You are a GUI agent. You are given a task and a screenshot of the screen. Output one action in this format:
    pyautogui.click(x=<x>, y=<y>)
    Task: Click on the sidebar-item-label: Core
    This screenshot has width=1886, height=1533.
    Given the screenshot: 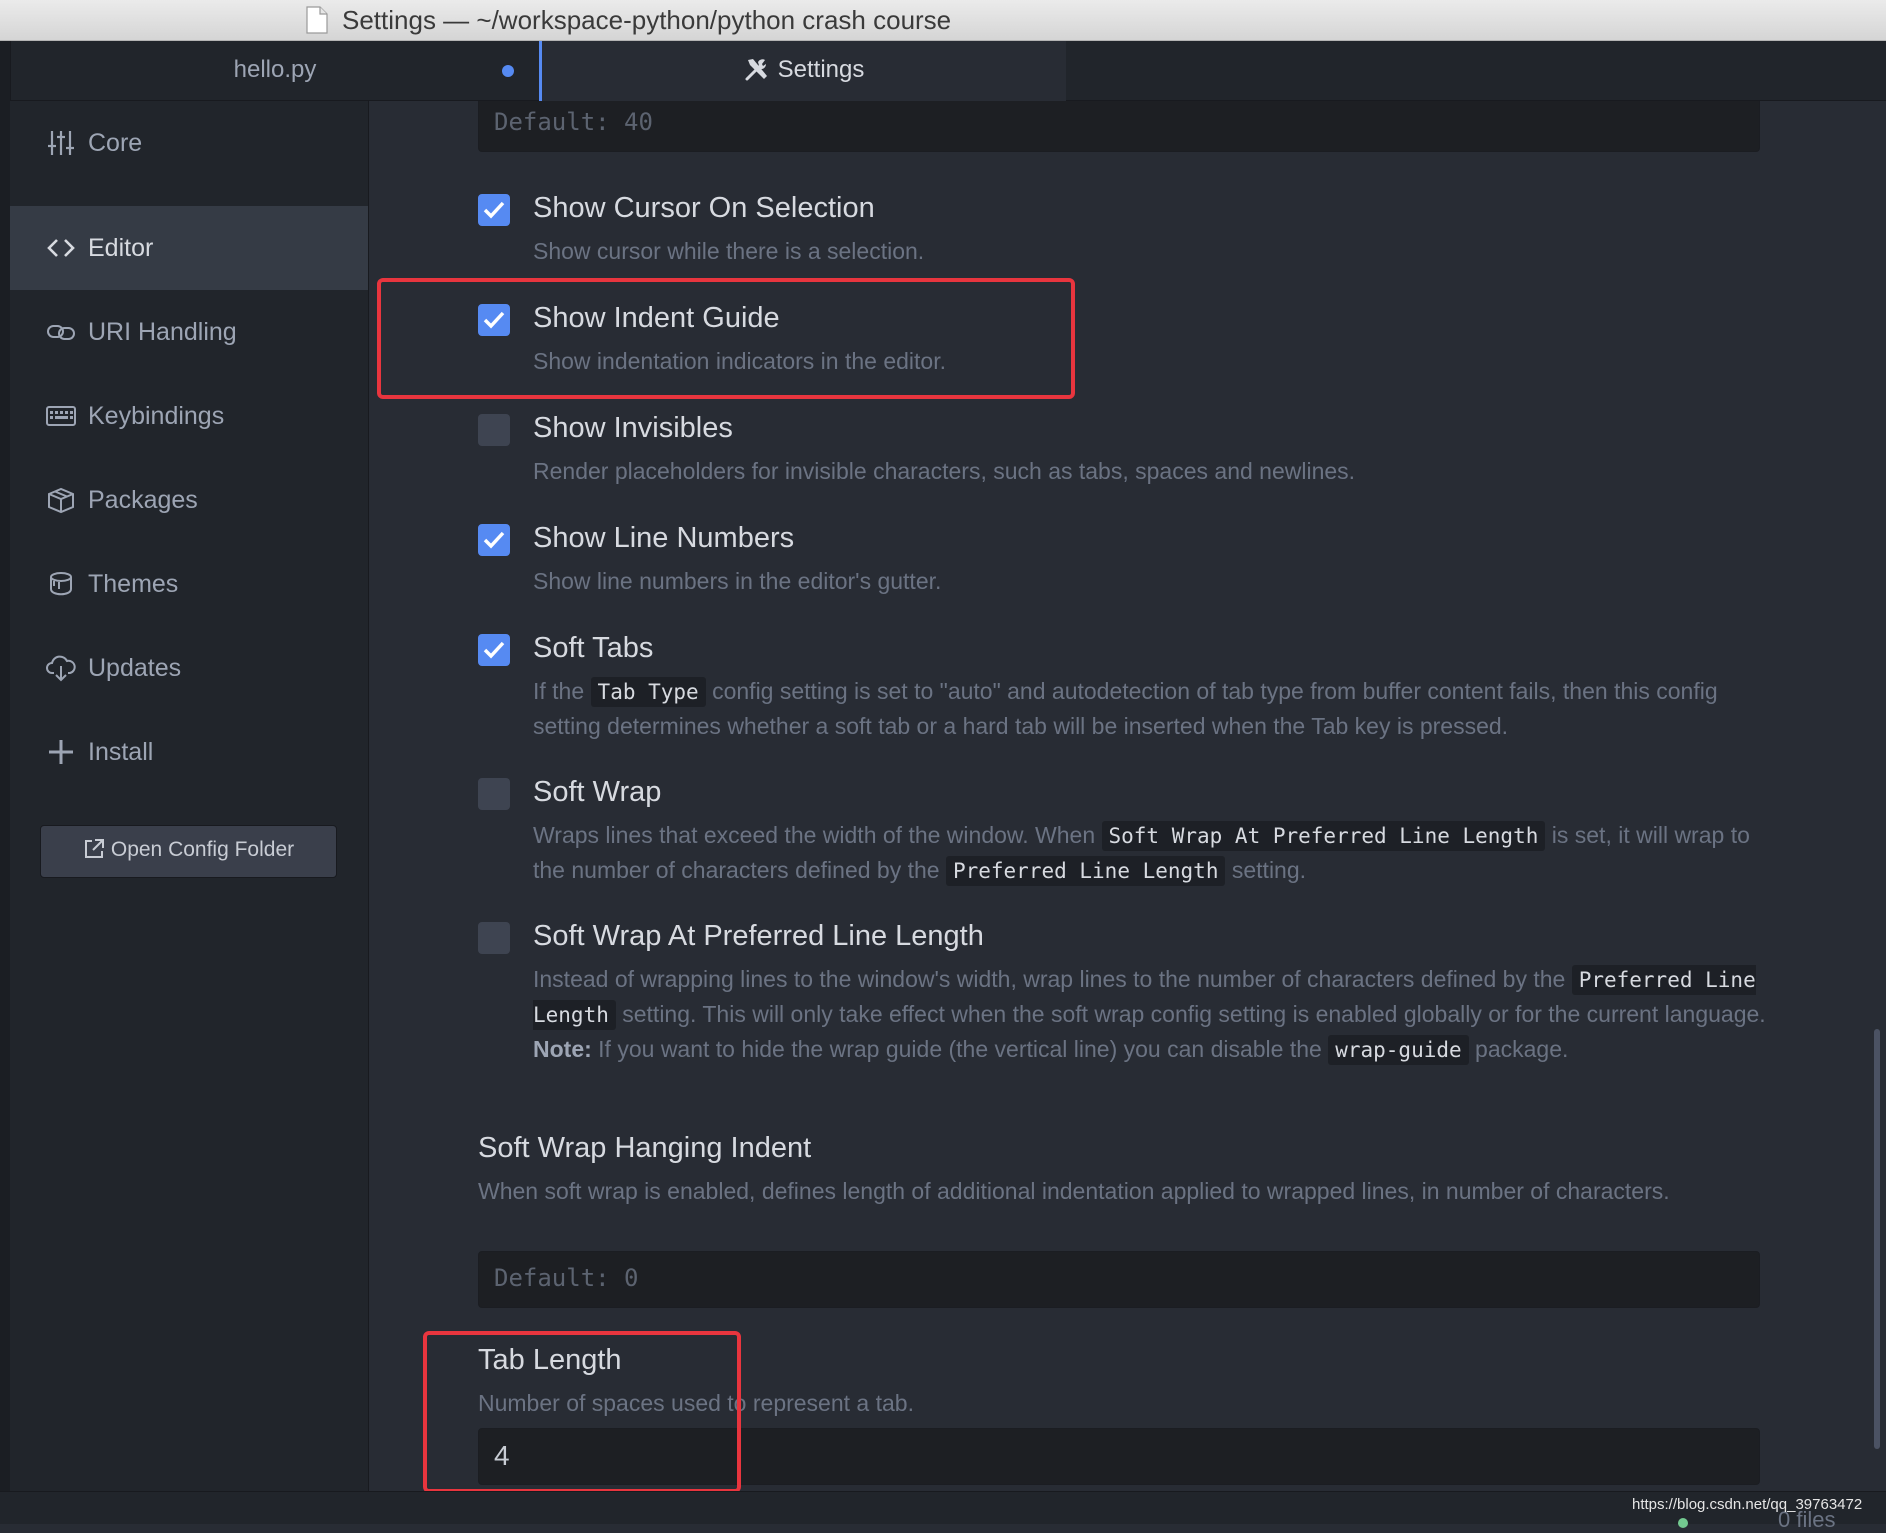 What is the action you would take?
    pyautogui.click(x=115, y=143)
    